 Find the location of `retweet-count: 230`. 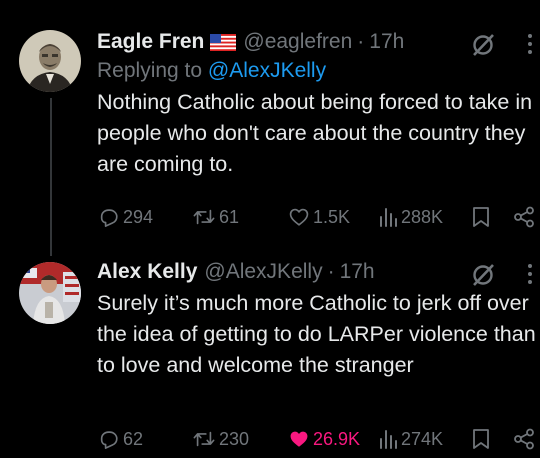

retweet-count: 230 is located at coordinates (234, 438).